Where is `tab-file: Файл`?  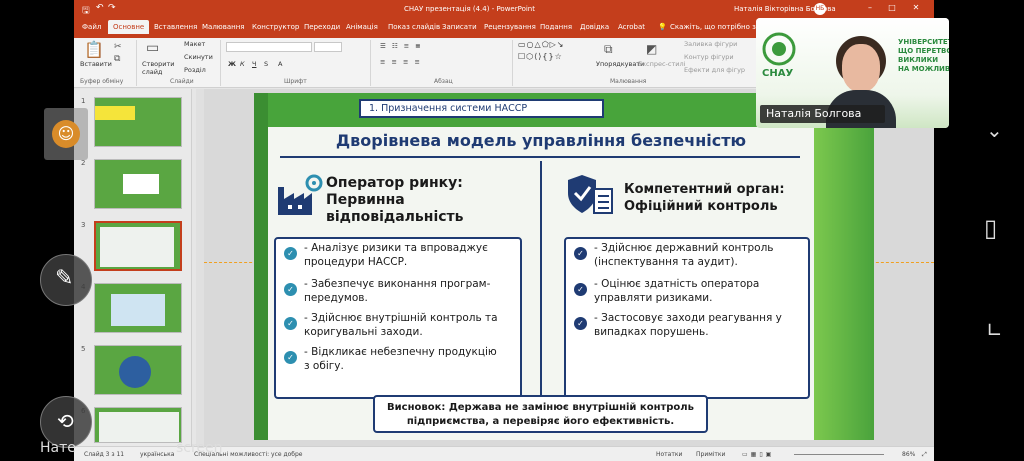
tab-file: Файл is located at coordinates (91, 27).